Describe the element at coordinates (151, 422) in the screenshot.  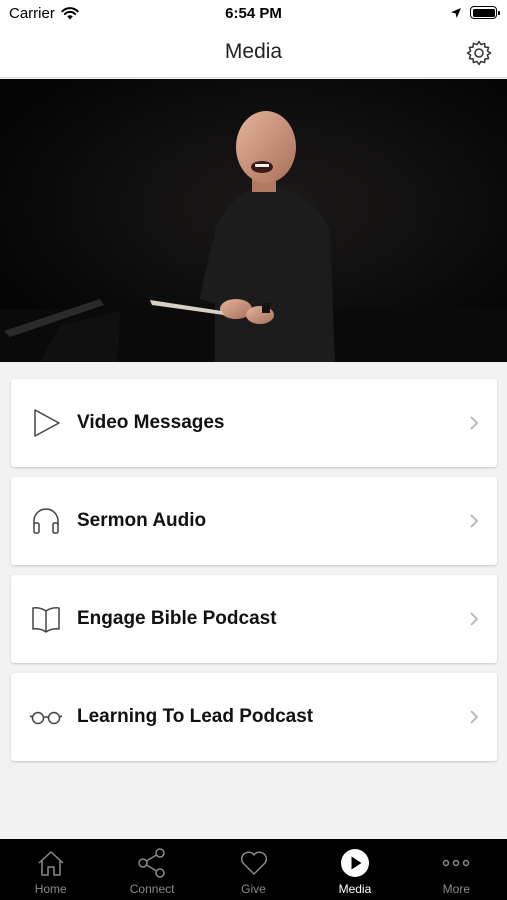
I see `menu-item-label: Video Messages` at that location.